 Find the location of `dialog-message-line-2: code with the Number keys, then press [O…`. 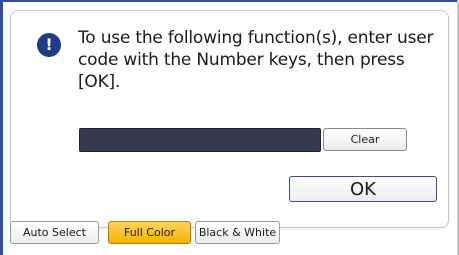

dialog-message-line-2: code with the Number keys, then press [O… is located at coordinates (241, 71).